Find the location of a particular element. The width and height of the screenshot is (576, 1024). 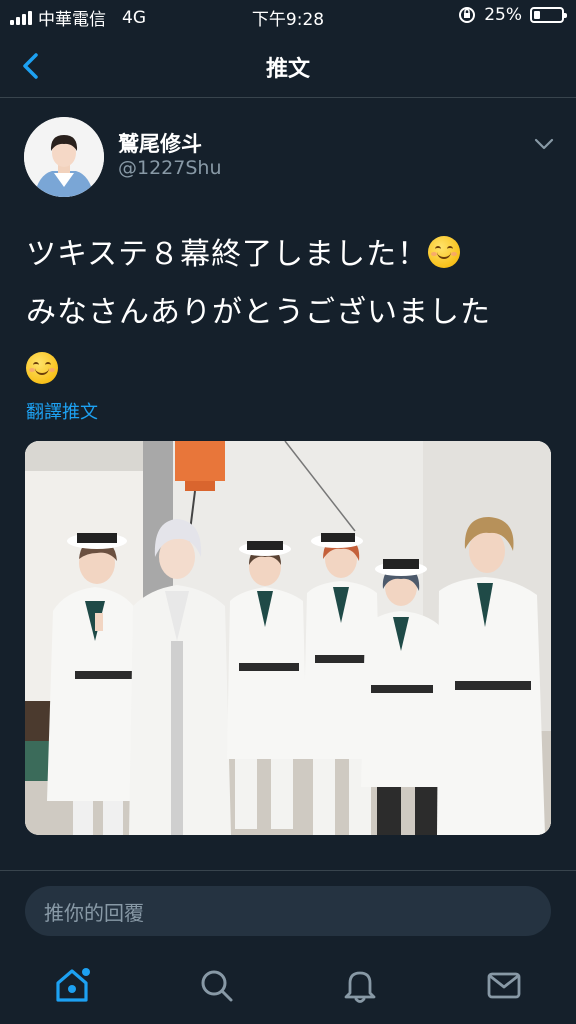

author-handle: @1227Shu is located at coordinates (170, 168).